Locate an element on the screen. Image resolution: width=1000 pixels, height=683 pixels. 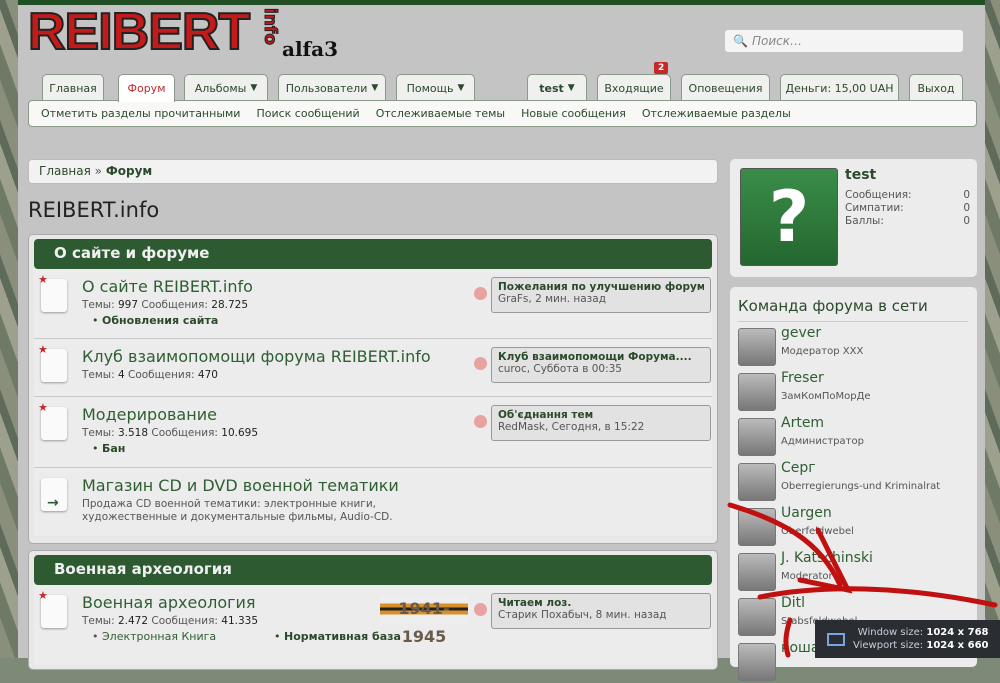
window-icon is located at coordinates (836, 639).